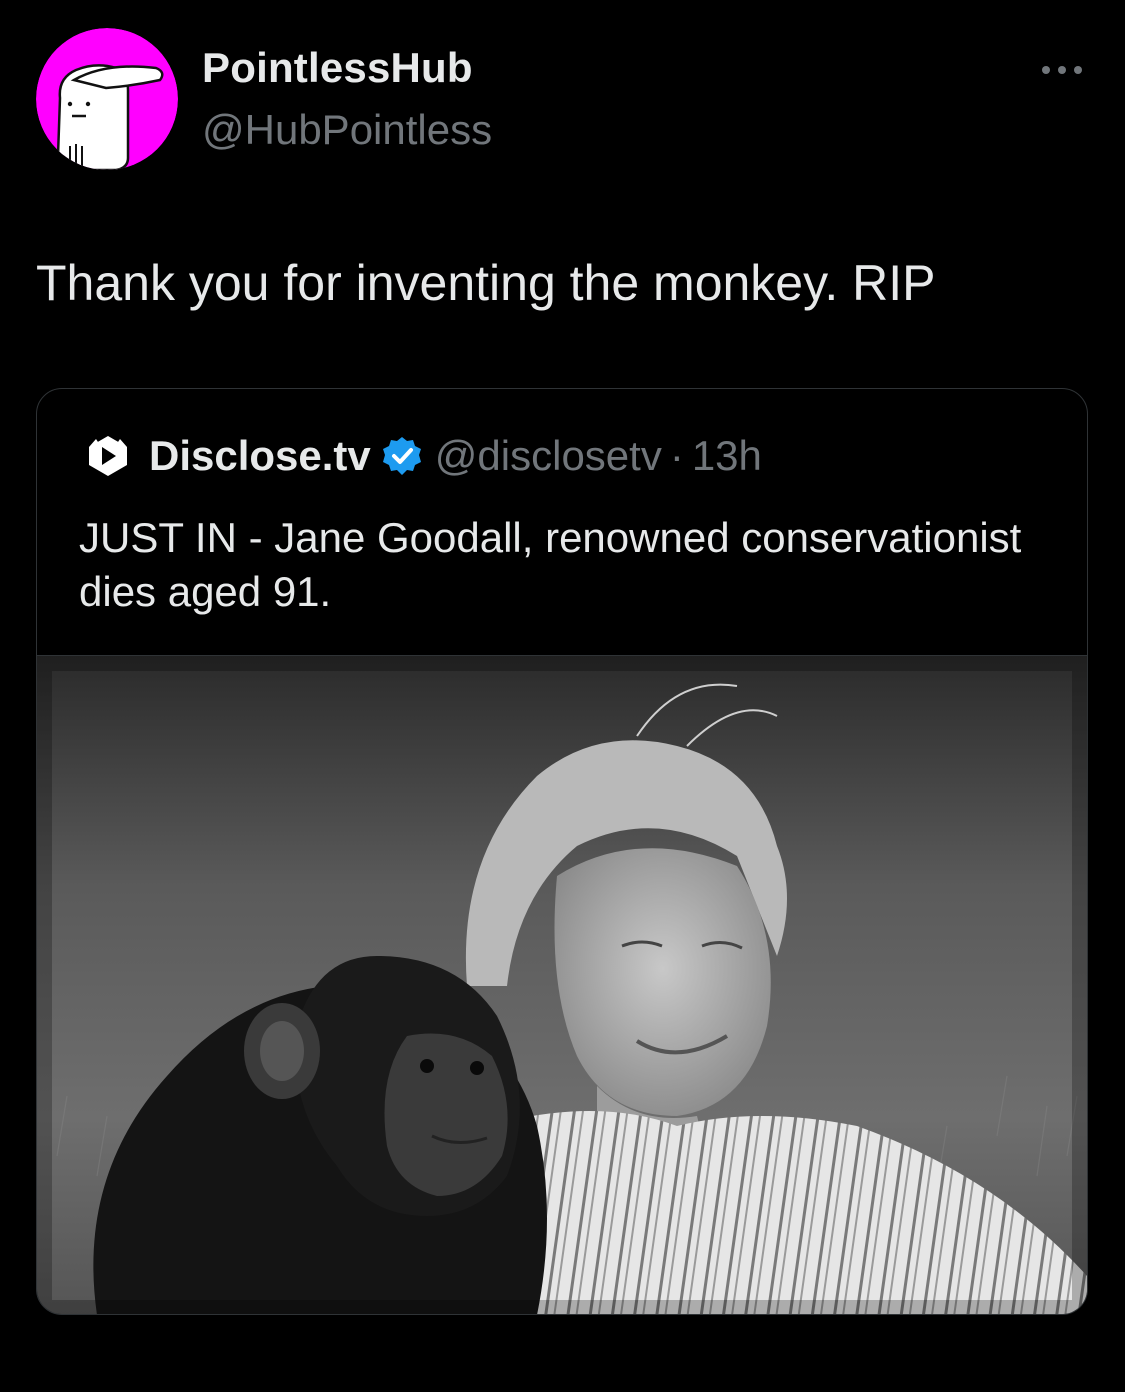 This screenshot has width=1125, height=1392. I want to click on more-horizontal-icon, so click(1062, 70).